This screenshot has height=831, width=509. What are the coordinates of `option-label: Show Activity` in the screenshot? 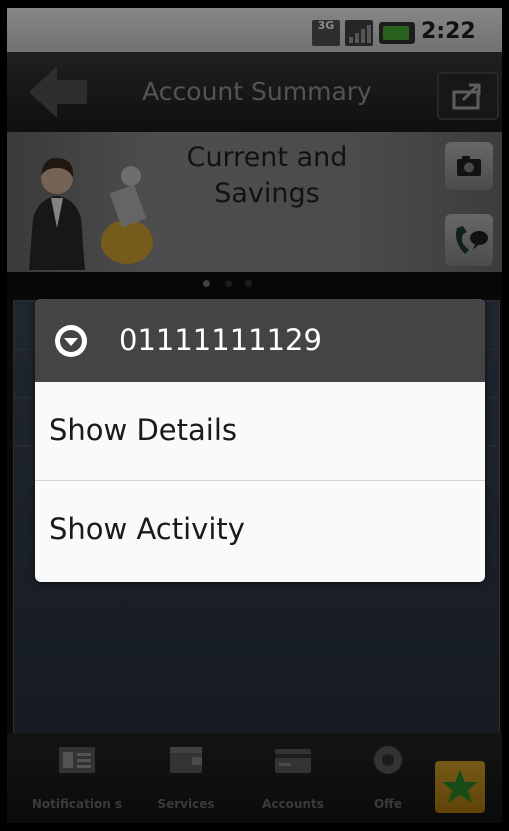 It's located at (147, 529).